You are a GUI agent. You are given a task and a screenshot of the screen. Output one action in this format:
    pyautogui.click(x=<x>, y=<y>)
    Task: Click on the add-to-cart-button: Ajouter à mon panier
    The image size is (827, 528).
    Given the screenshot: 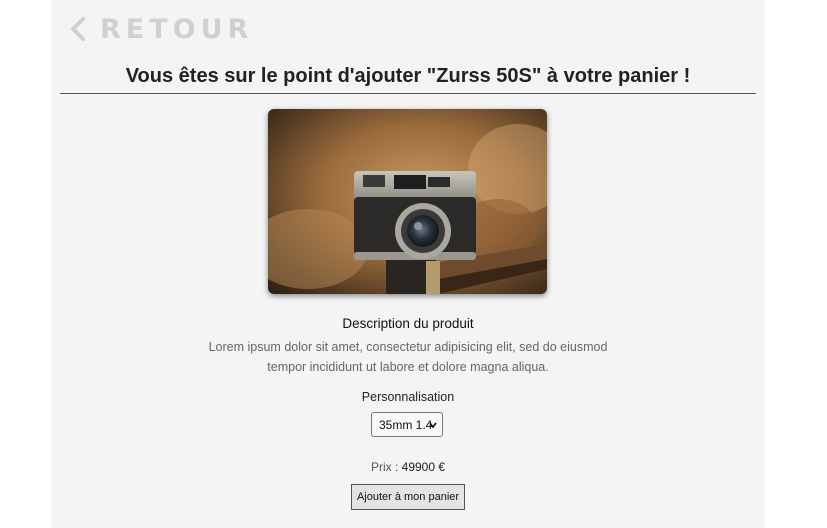 What is the action you would take?
    pyautogui.click(x=408, y=497)
    